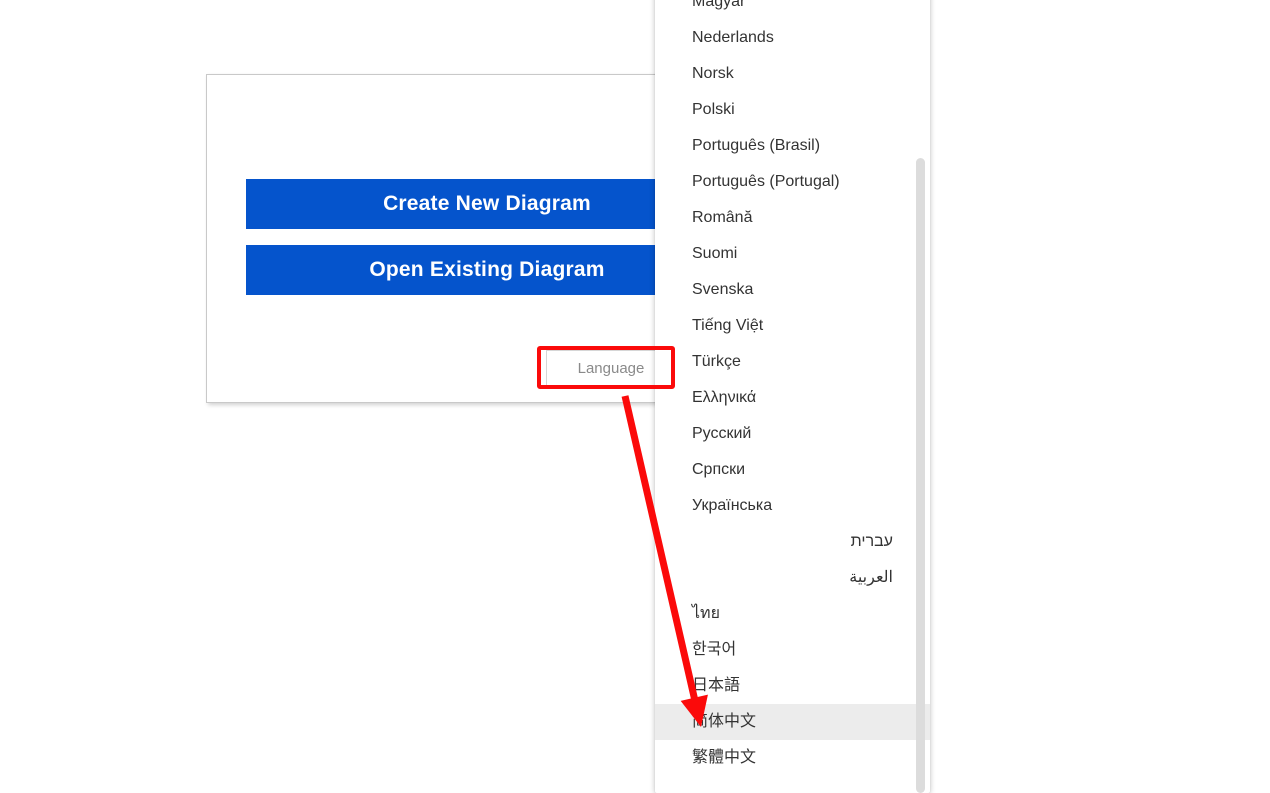  Describe the element at coordinates (792, 10) in the screenshot. I see `language-option: Magyar` at that location.